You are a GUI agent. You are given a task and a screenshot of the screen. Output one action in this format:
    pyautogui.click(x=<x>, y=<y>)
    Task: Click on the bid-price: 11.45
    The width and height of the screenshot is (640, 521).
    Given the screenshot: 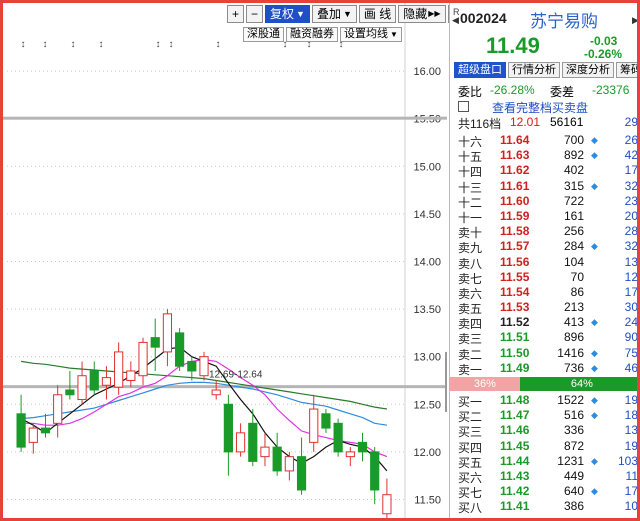 What is the action you would take?
    pyautogui.click(x=515, y=445)
    